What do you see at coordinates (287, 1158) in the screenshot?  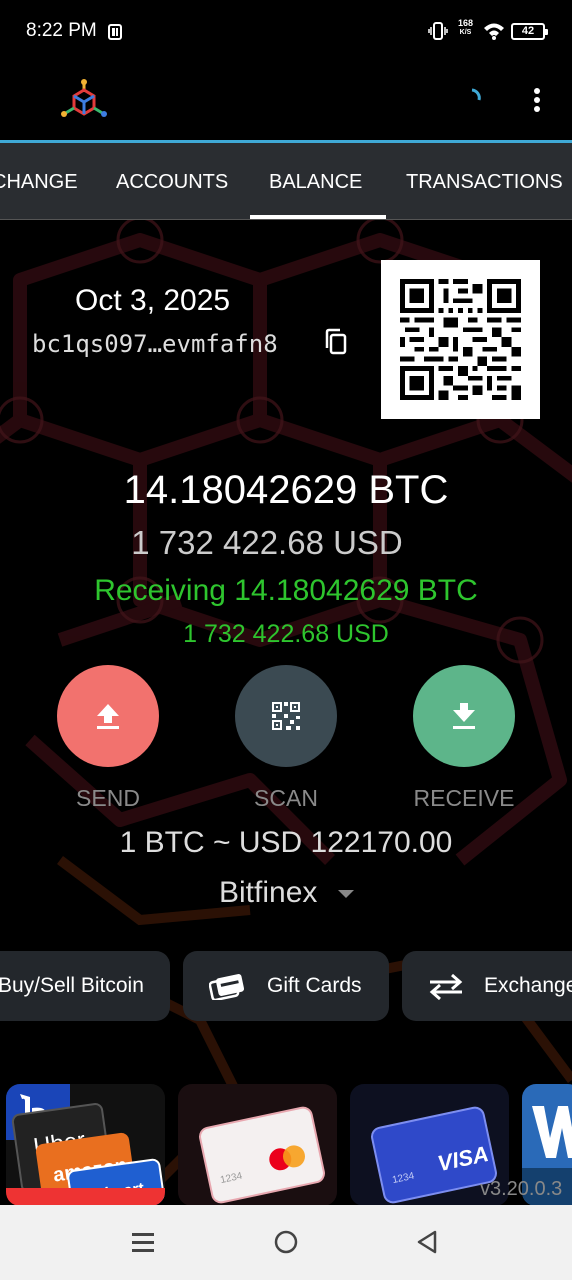 I see `mastercard-logo-icon` at bounding box center [287, 1158].